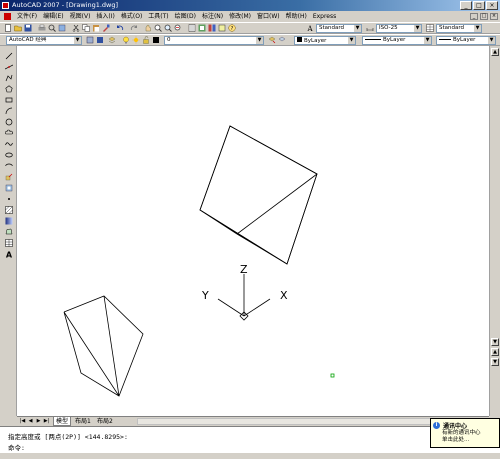 The width and height of the screenshot is (500, 459). I want to click on tab-layout1: 布局1, so click(83, 421).